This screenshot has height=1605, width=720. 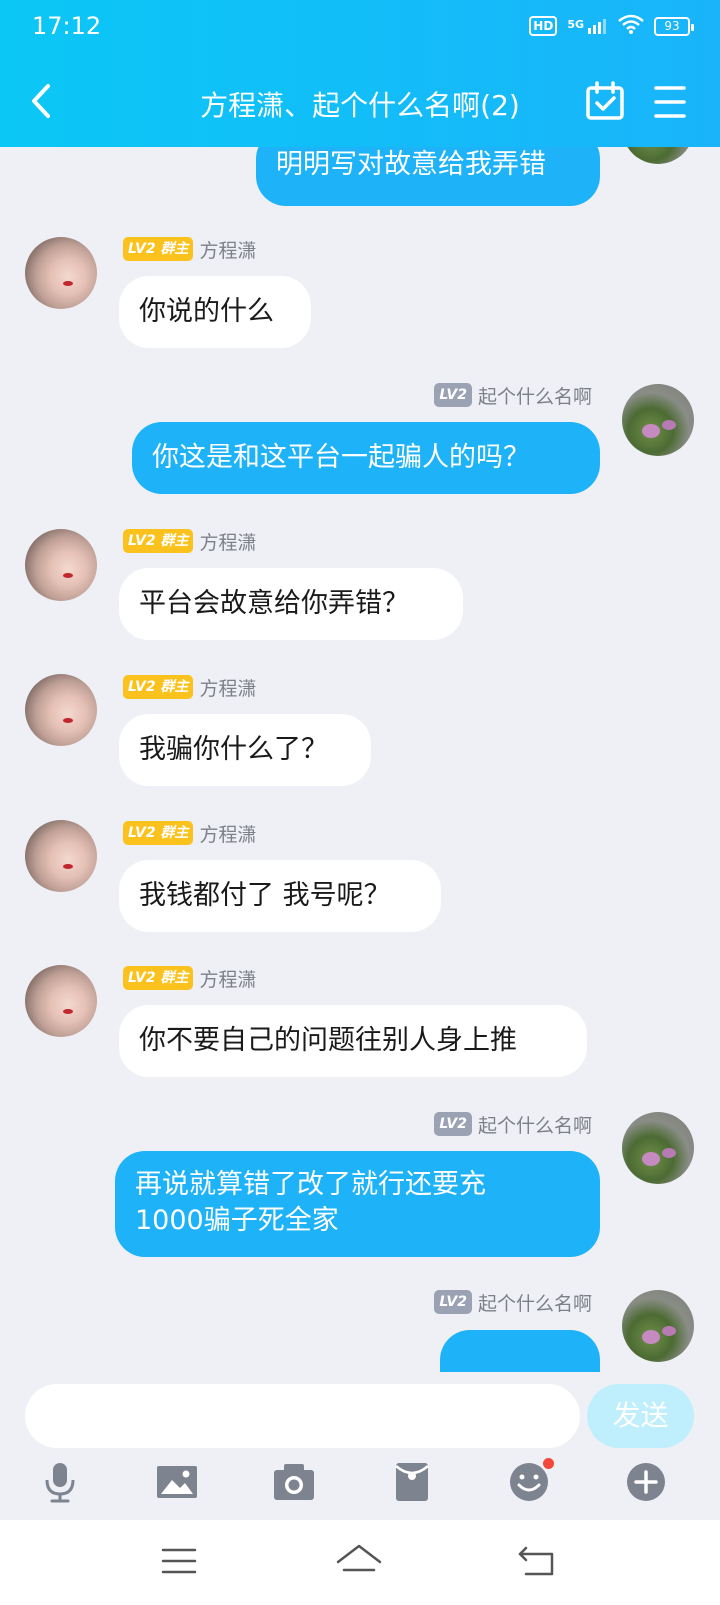 I want to click on message-text: 你这是和这平台一起骗人的吗？, so click(x=341, y=457).